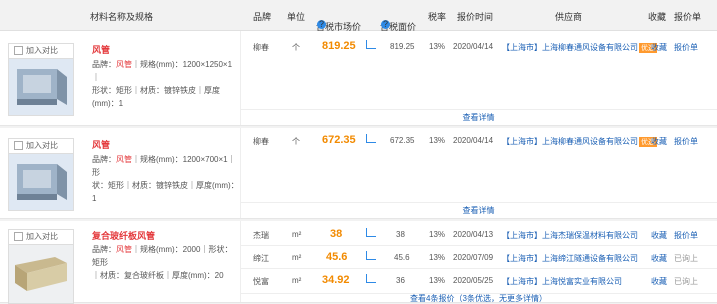  What do you see at coordinates (122, 17) in the screenshot?
I see `col-material: 材料名称及规格` at bounding box center [122, 17].